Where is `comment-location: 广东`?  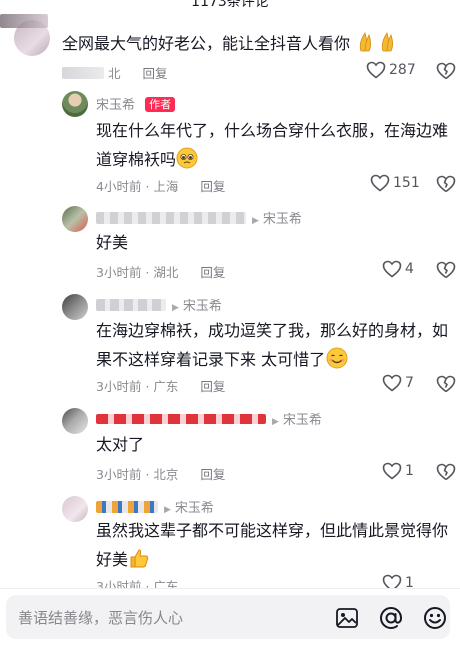
comment-location: 广东 is located at coordinates (166, 386).